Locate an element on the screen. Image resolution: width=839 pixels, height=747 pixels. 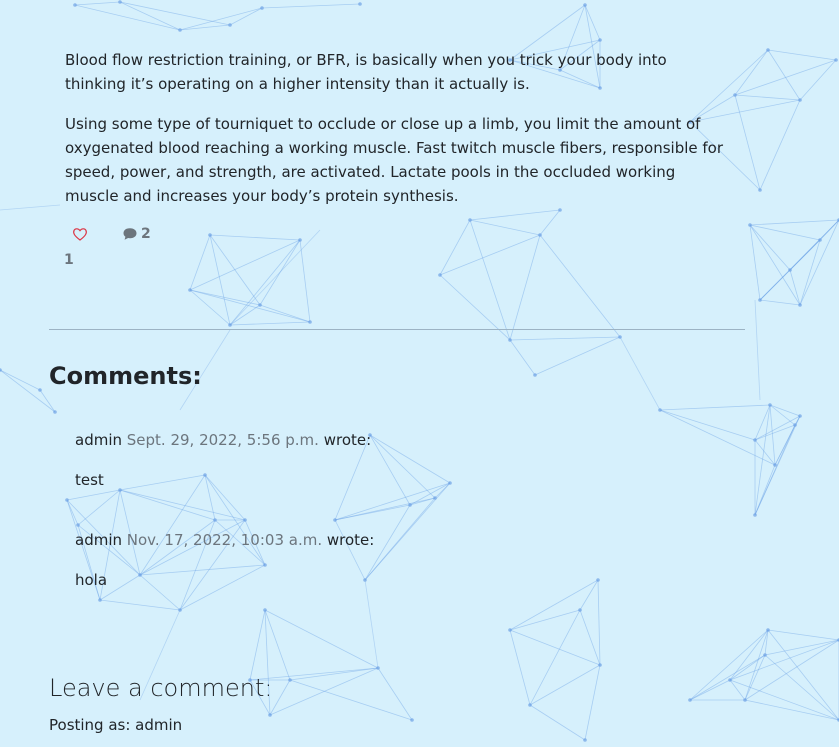
comment-date: Sept. 29, 2022, 5:56 p.m. is located at coordinates (222, 440).